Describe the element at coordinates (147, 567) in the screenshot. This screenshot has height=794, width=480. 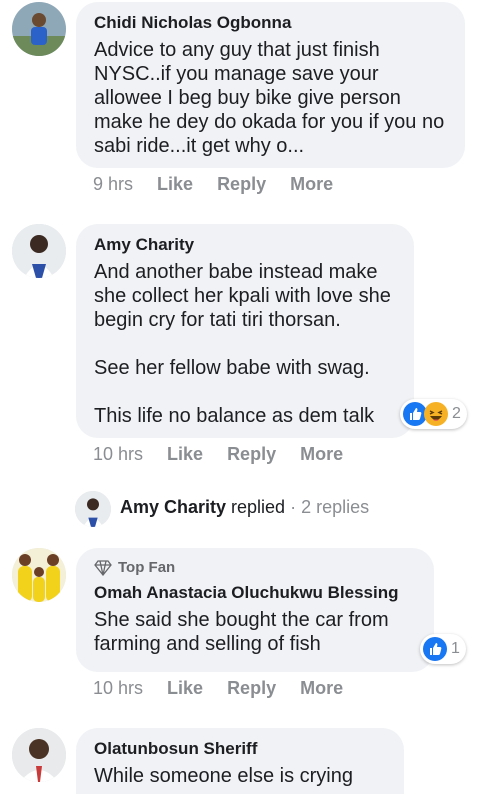
I see `top-fan-label: Top Fan` at that location.